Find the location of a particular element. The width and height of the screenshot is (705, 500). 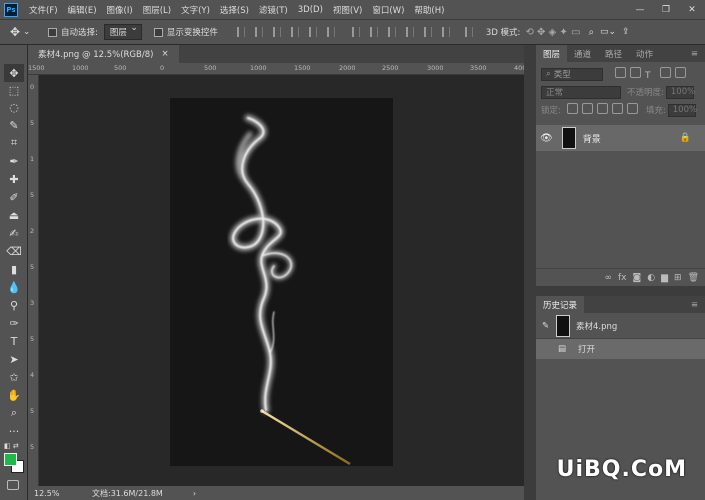

tab-channels: 通道 is located at coordinates (582, 53).